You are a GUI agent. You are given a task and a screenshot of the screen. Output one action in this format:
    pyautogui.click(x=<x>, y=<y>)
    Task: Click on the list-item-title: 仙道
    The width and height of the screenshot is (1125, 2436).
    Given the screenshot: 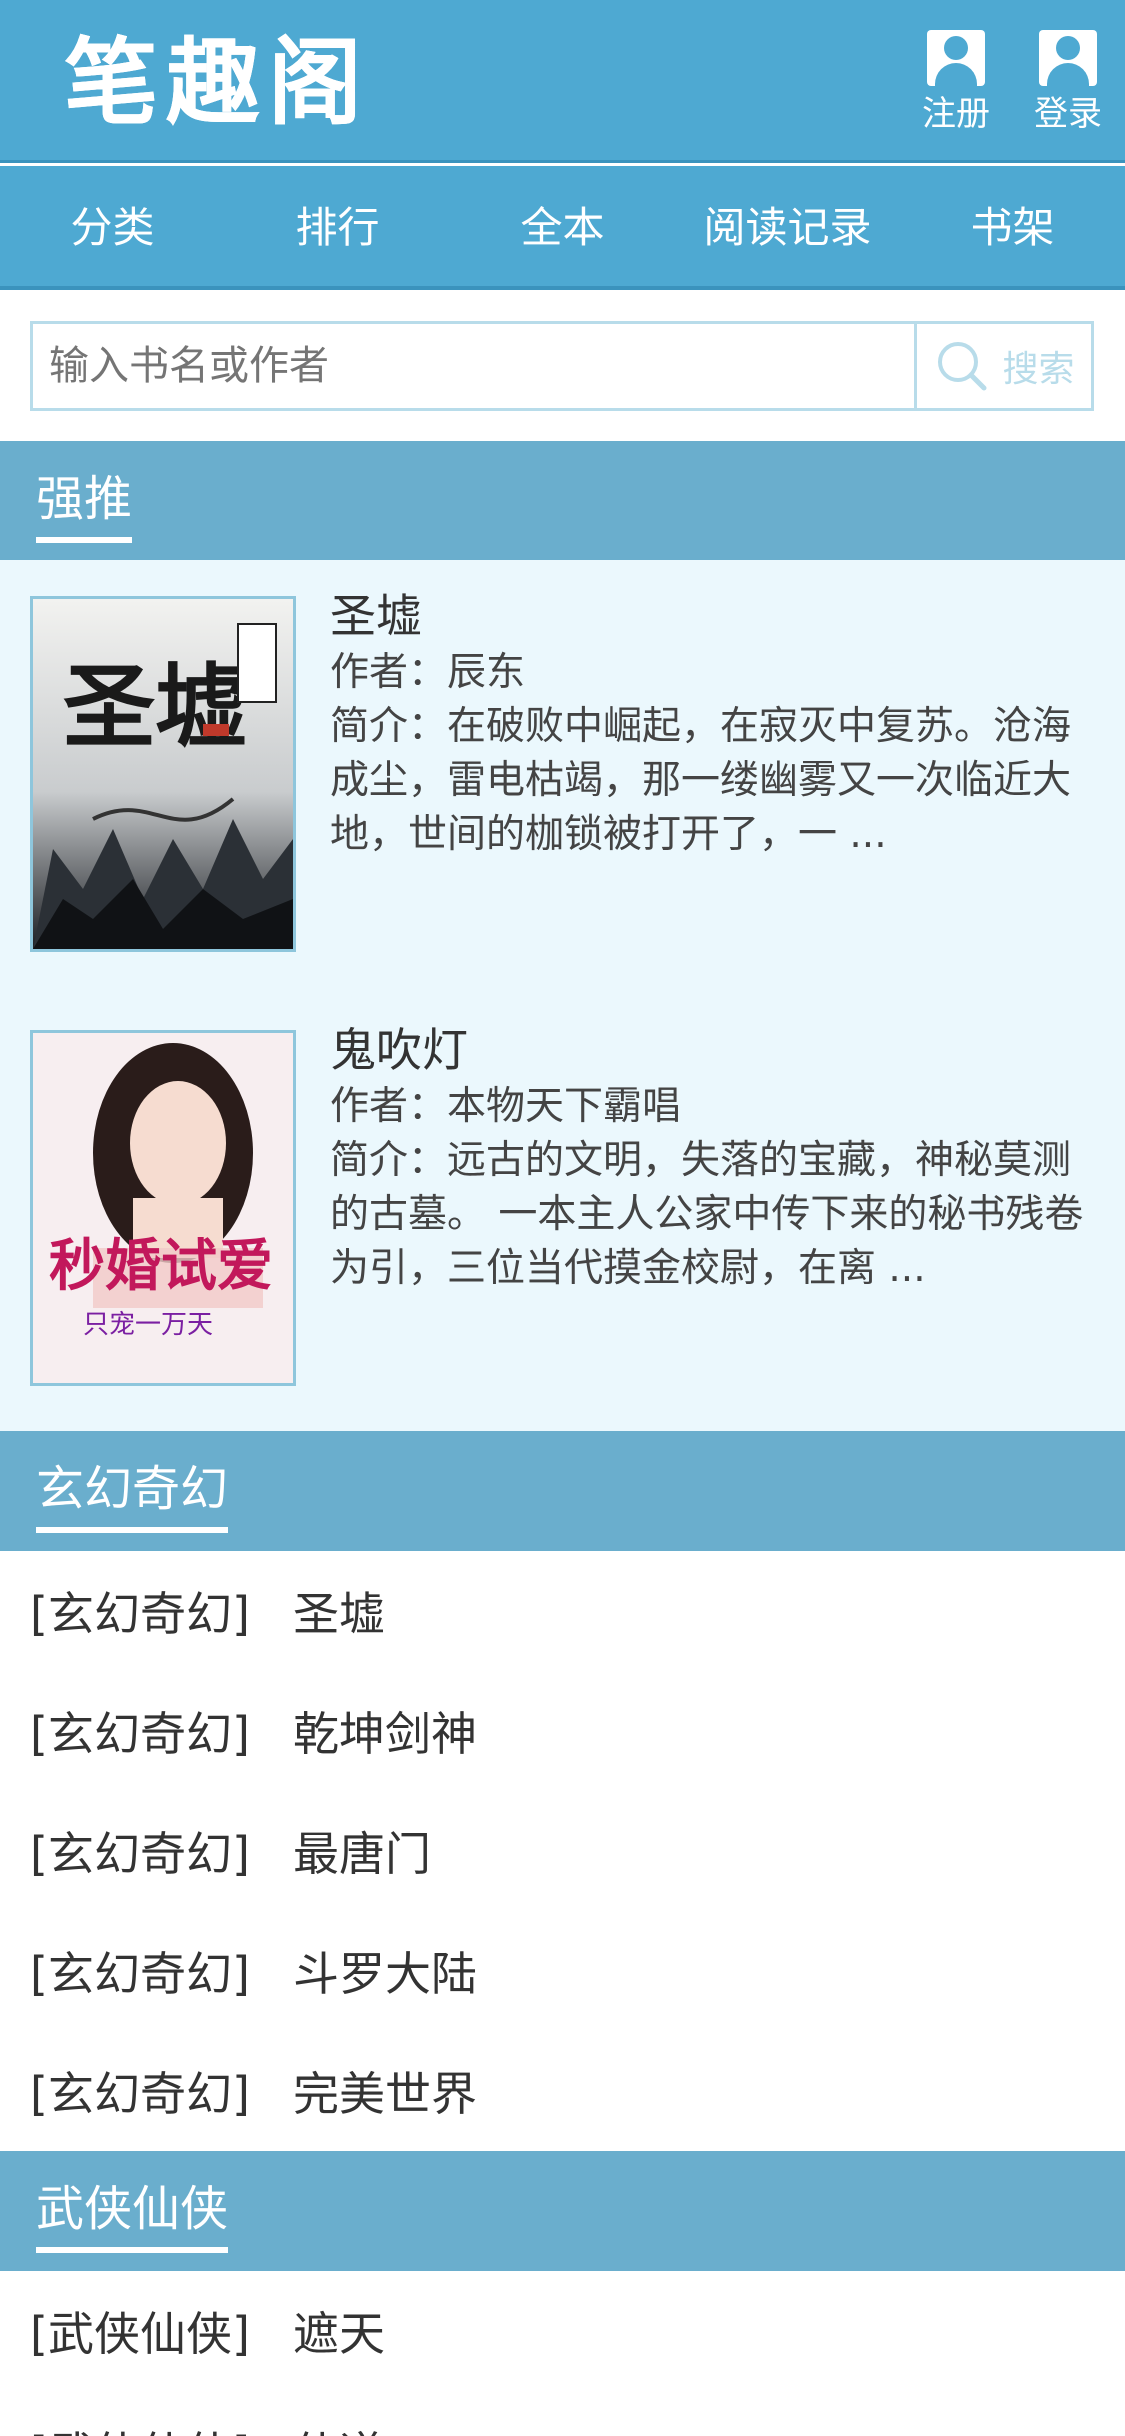 What is the action you would take?
    pyautogui.click(x=339, y=2427)
    